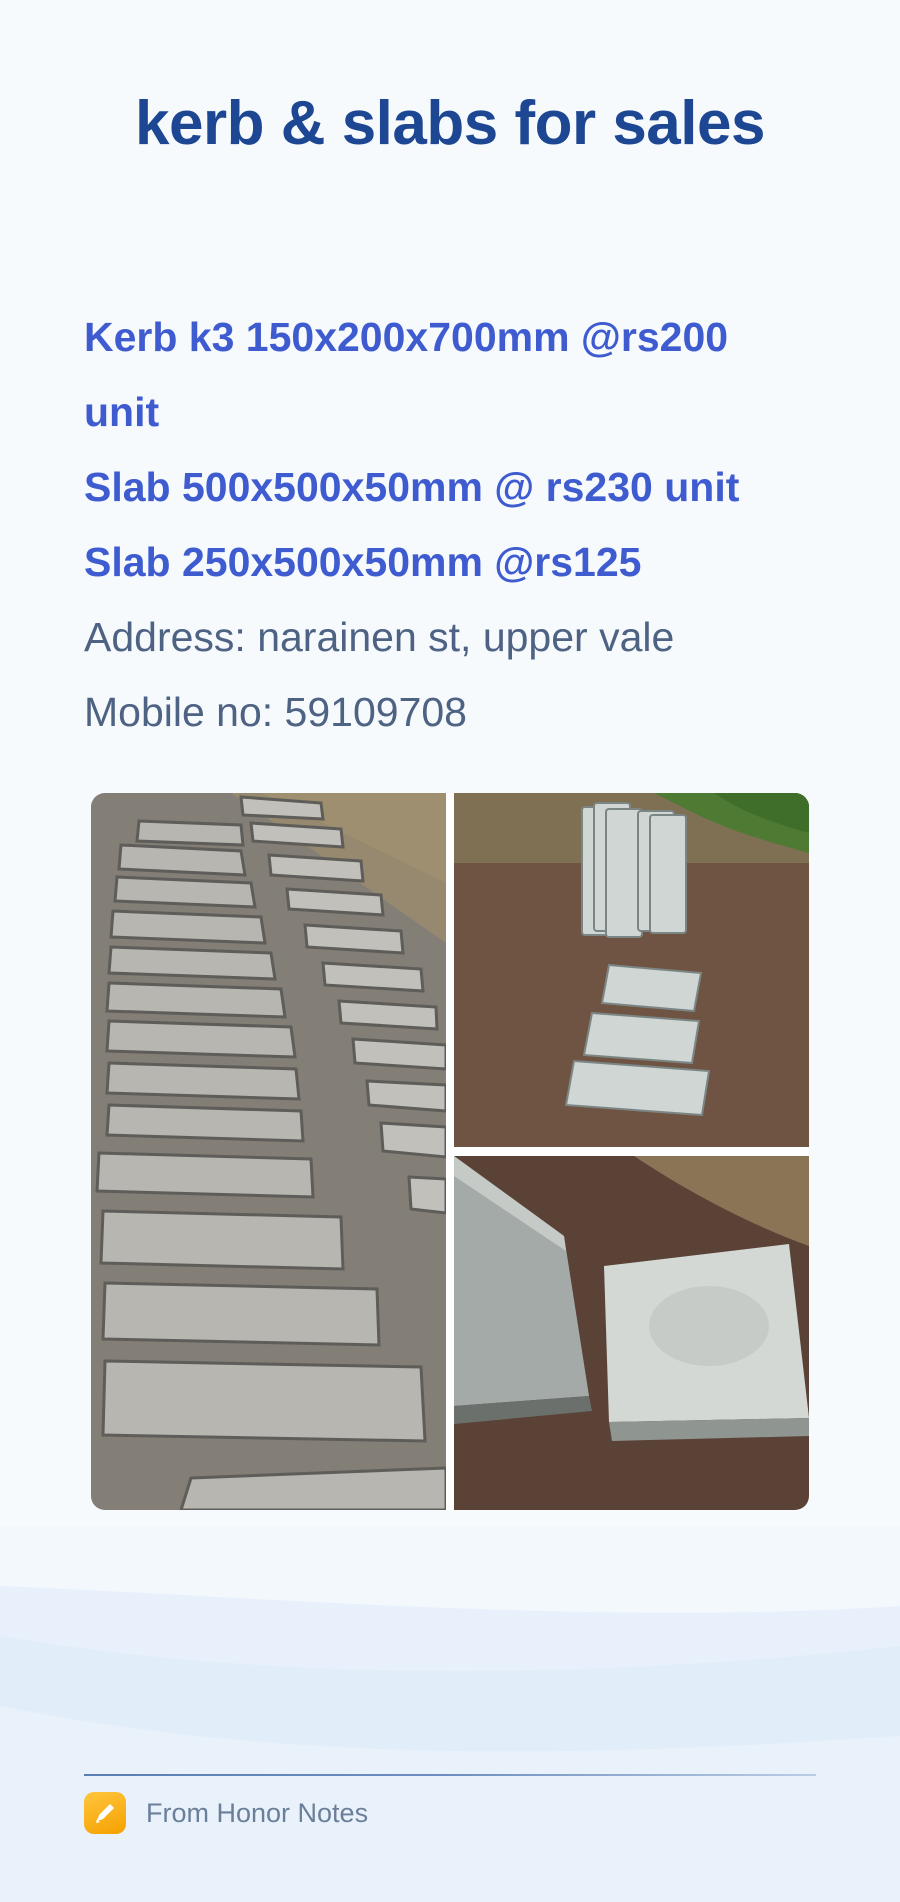 The width and height of the screenshot is (900, 1902). I want to click on slab-closeup-photo, so click(631, 1333).